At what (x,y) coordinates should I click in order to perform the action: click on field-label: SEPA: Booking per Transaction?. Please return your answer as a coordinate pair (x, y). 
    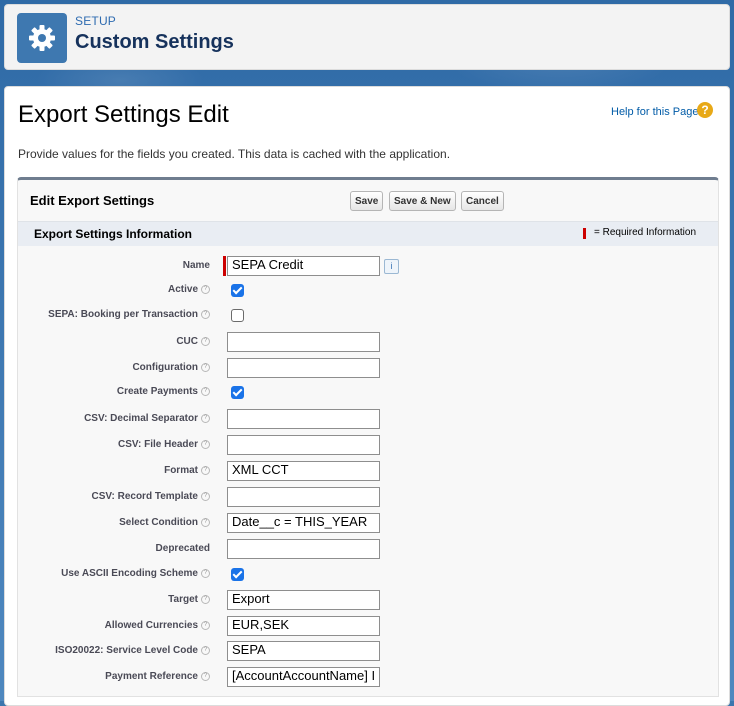
    Looking at the image, I should click on (129, 314).